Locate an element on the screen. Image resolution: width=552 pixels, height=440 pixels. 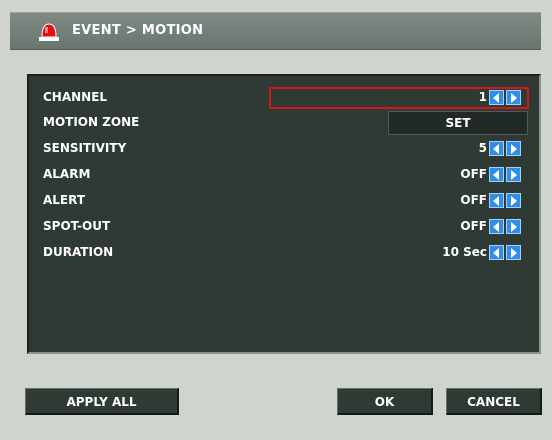
spot-out-decrease-arrow-icon is located at coordinates (496, 226).